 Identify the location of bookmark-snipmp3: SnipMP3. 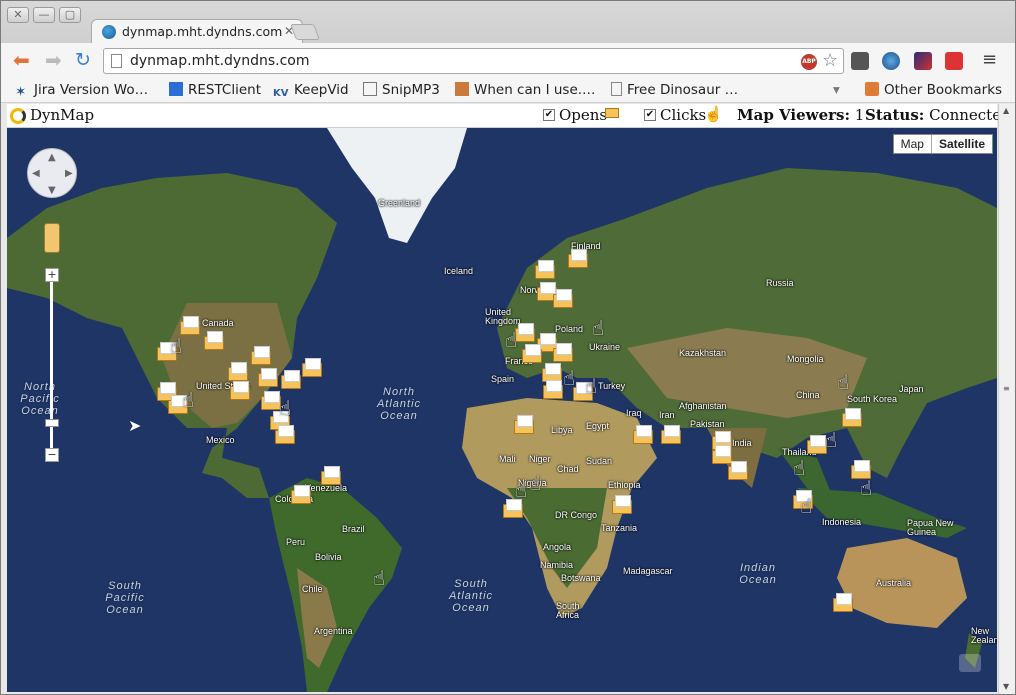
(401, 90).